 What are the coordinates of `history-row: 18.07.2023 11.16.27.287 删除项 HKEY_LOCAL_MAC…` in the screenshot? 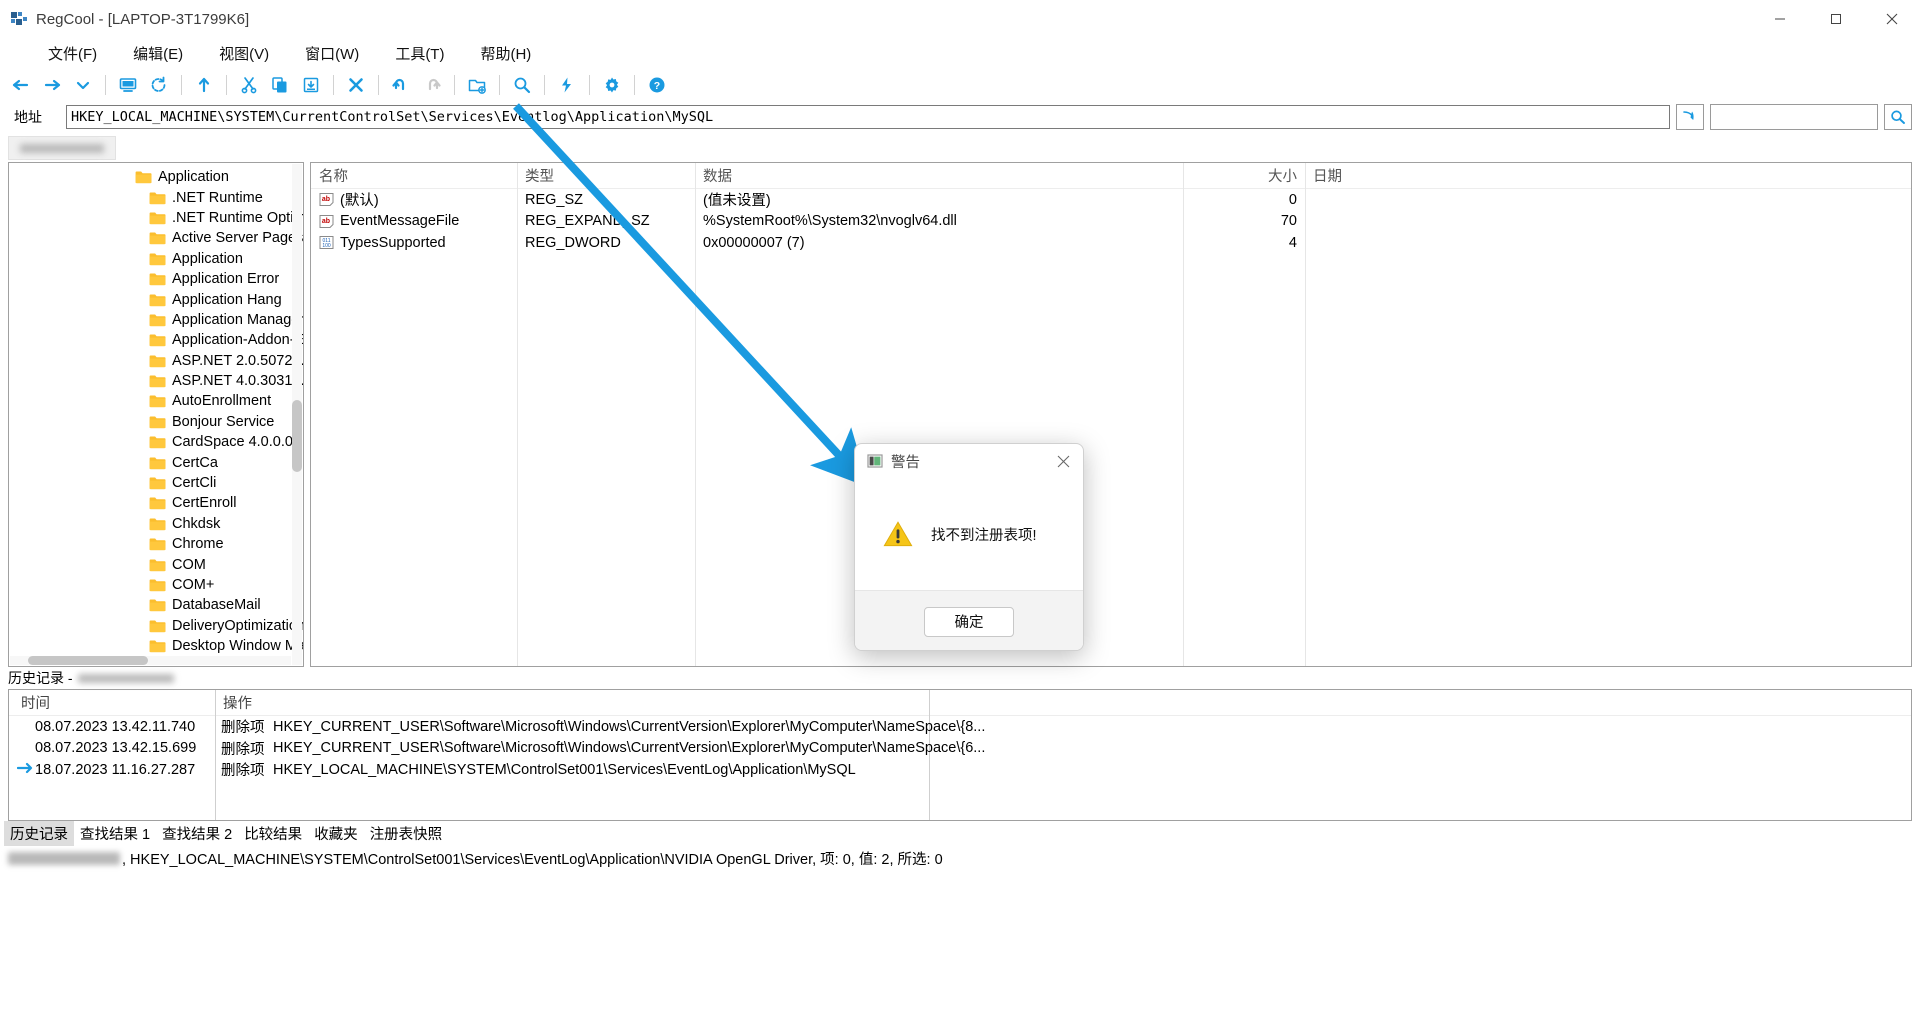 It's located at (960, 770).